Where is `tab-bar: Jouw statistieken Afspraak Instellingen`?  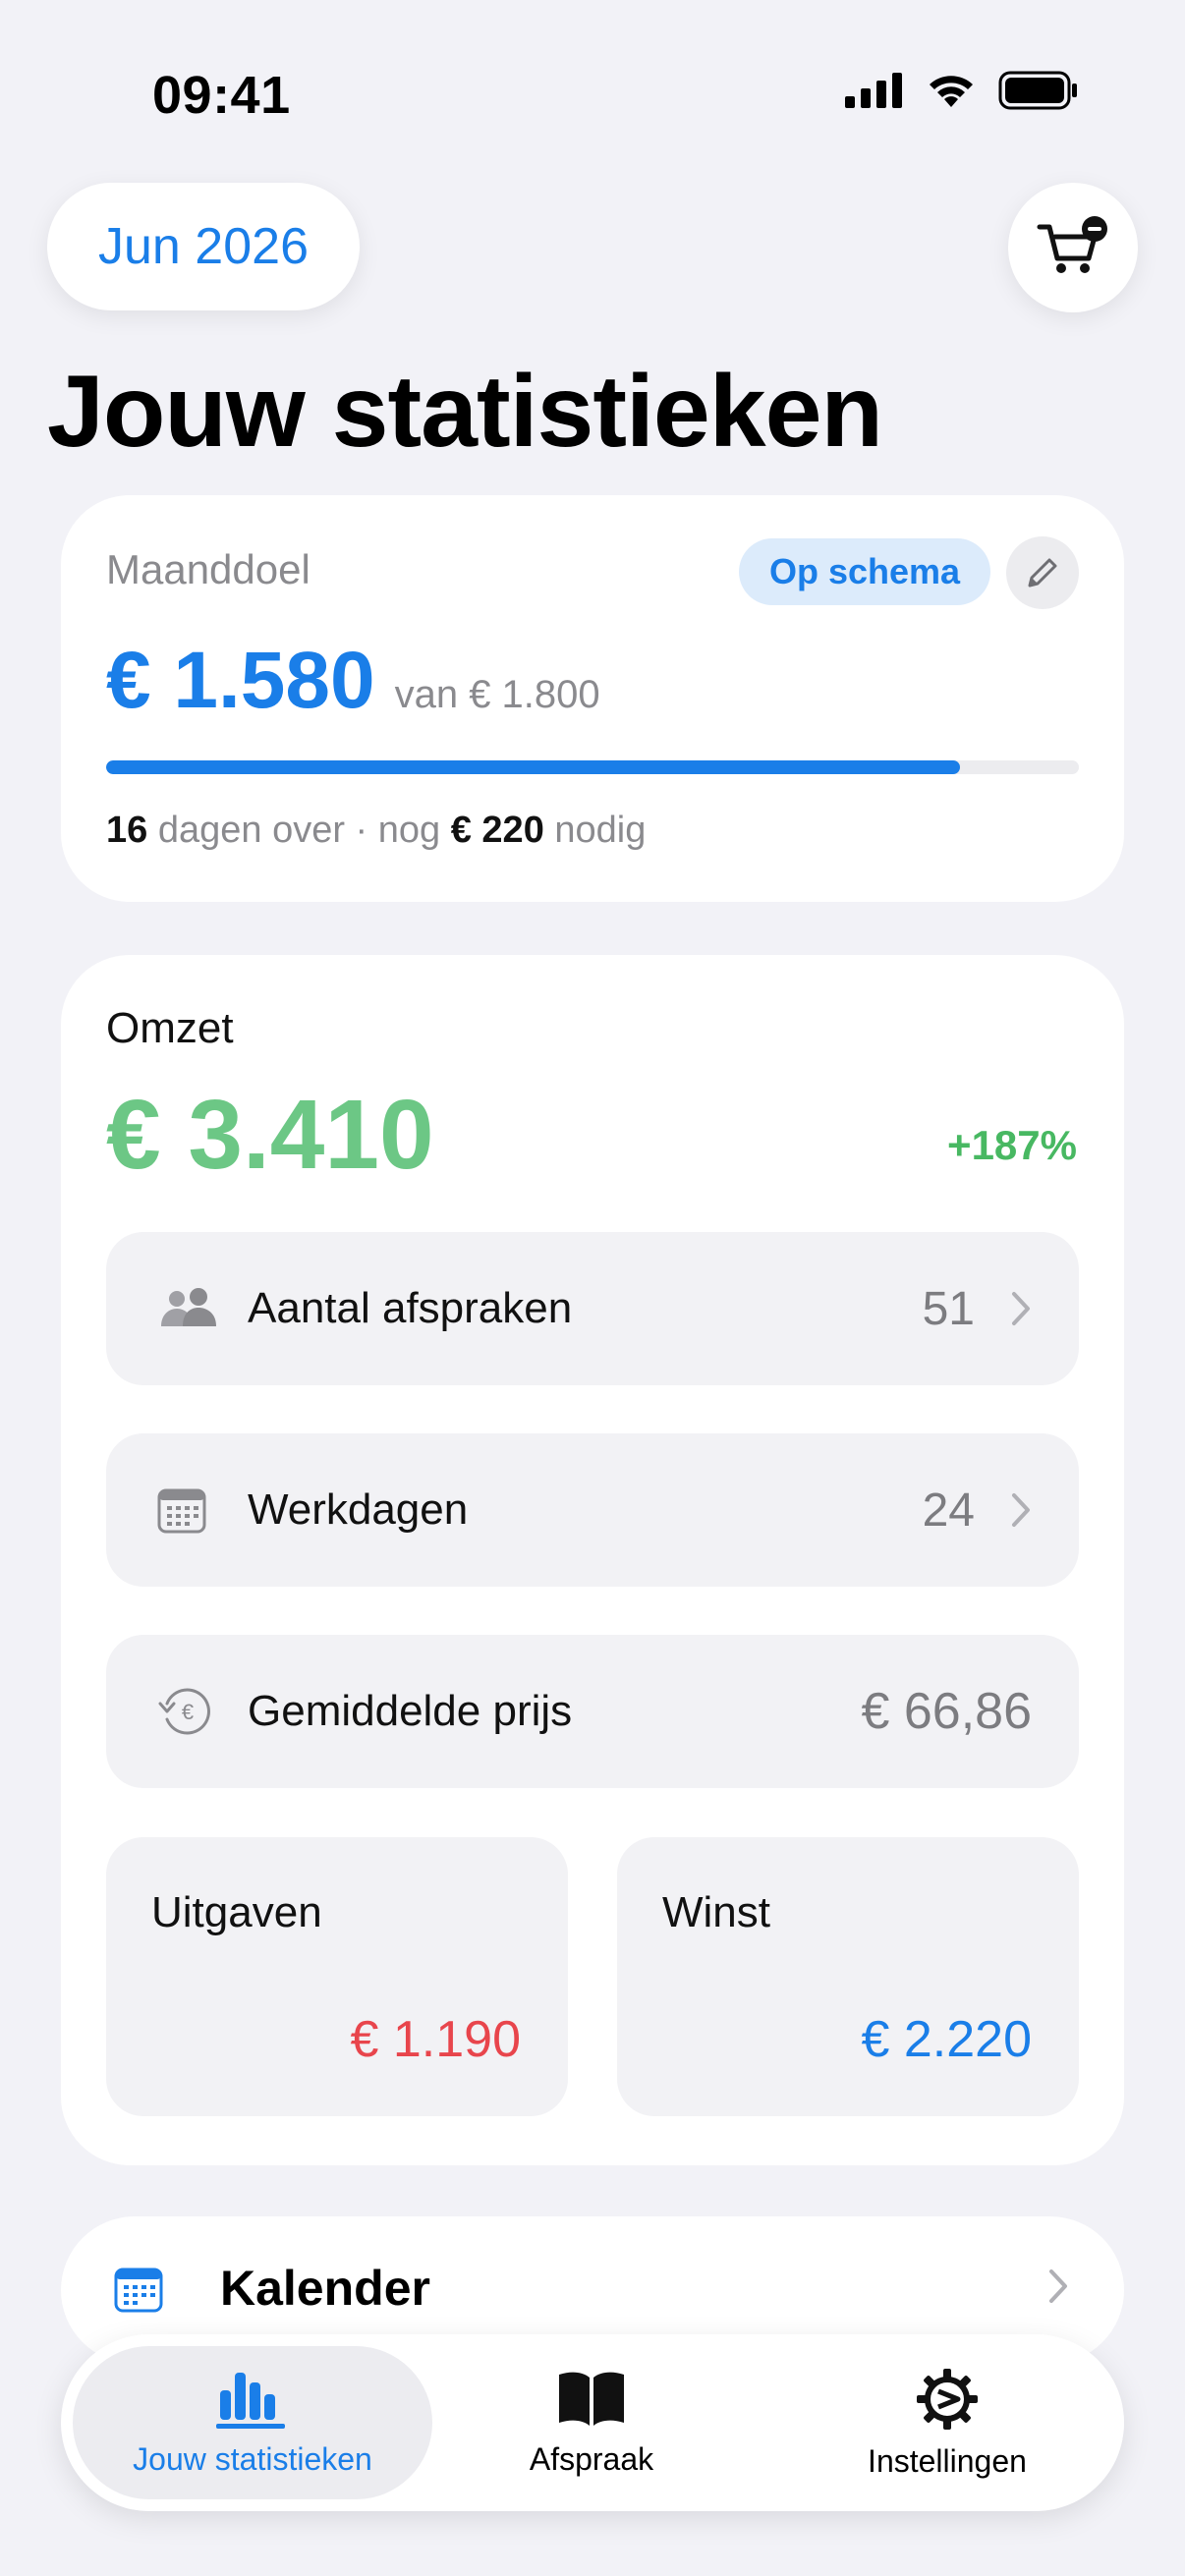 tab-bar: Jouw statistieken Afspraak Instellingen is located at coordinates (592, 2422).